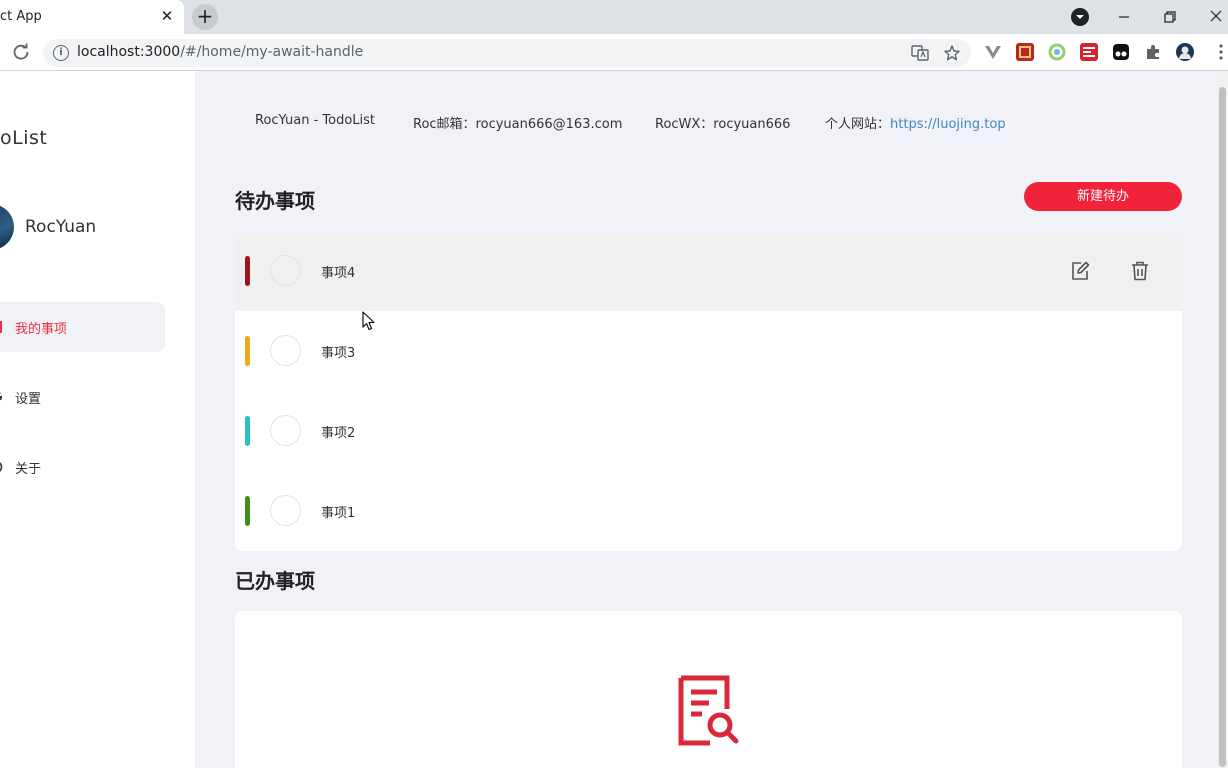  What do you see at coordinates (338, 273) in the screenshot?
I see `todo-label: 事项4` at bounding box center [338, 273].